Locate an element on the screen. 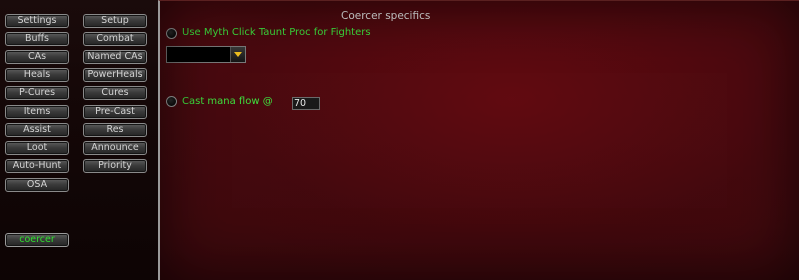 Image resolution: width=799 pixels, height=280 pixels. sidebar-item-powerheals: PowerHeals is located at coordinates (115, 75).